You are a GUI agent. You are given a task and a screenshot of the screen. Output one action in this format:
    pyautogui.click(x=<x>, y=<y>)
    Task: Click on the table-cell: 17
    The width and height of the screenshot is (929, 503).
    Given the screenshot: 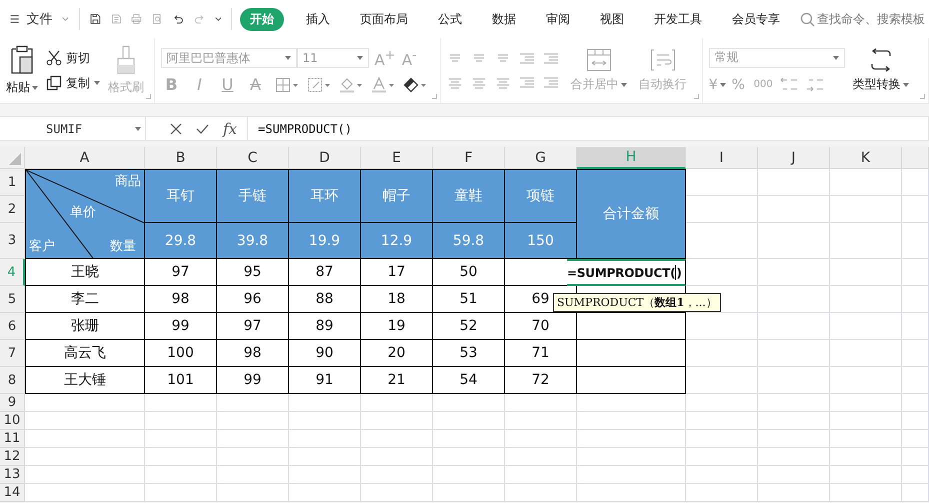 What is the action you would take?
    pyautogui.click(x=397, y=272)
    